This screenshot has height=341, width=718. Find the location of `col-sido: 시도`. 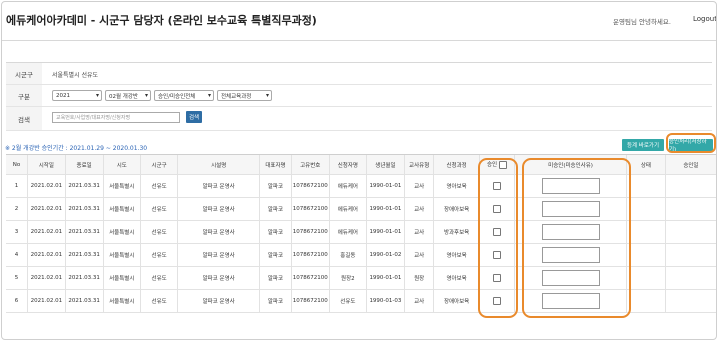

col-sido: 시도 is located at coordinates (121, 164).